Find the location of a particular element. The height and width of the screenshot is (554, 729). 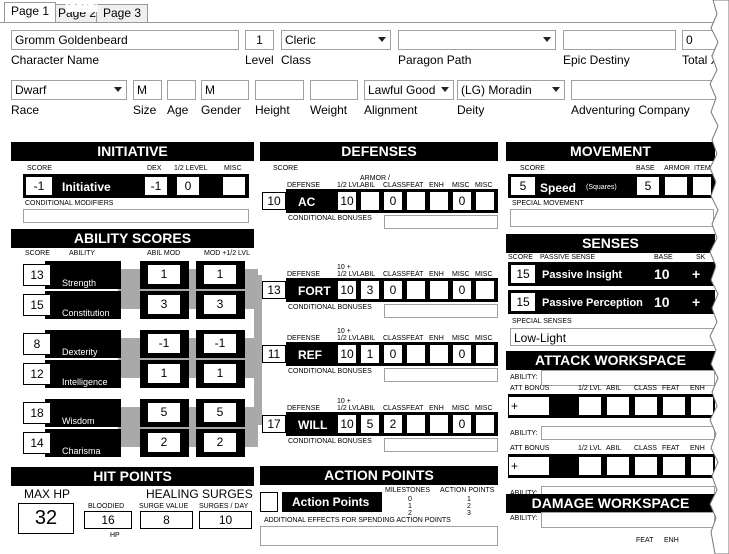

race-select: Dwarf is located at coordinates (69, 90).